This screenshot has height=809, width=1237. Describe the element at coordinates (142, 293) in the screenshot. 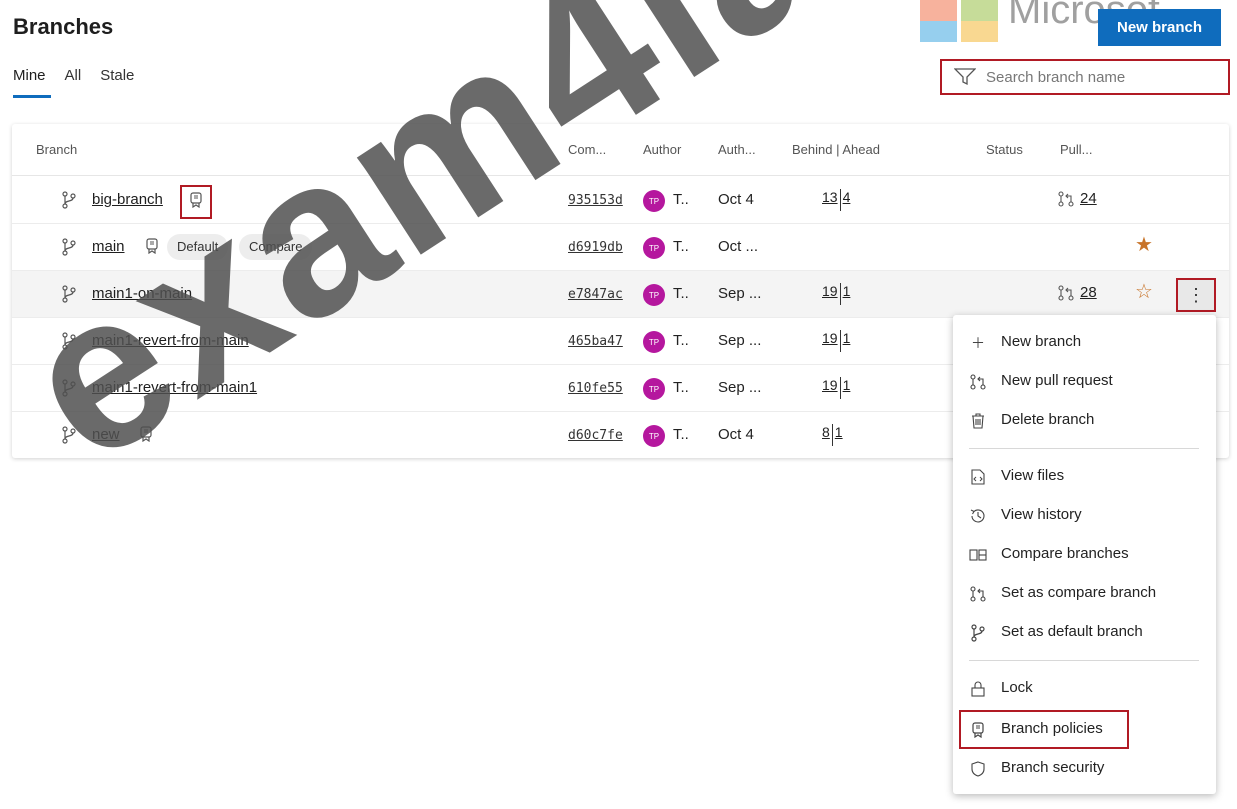

I see `branch-name-link: main1-on-main` at that location.